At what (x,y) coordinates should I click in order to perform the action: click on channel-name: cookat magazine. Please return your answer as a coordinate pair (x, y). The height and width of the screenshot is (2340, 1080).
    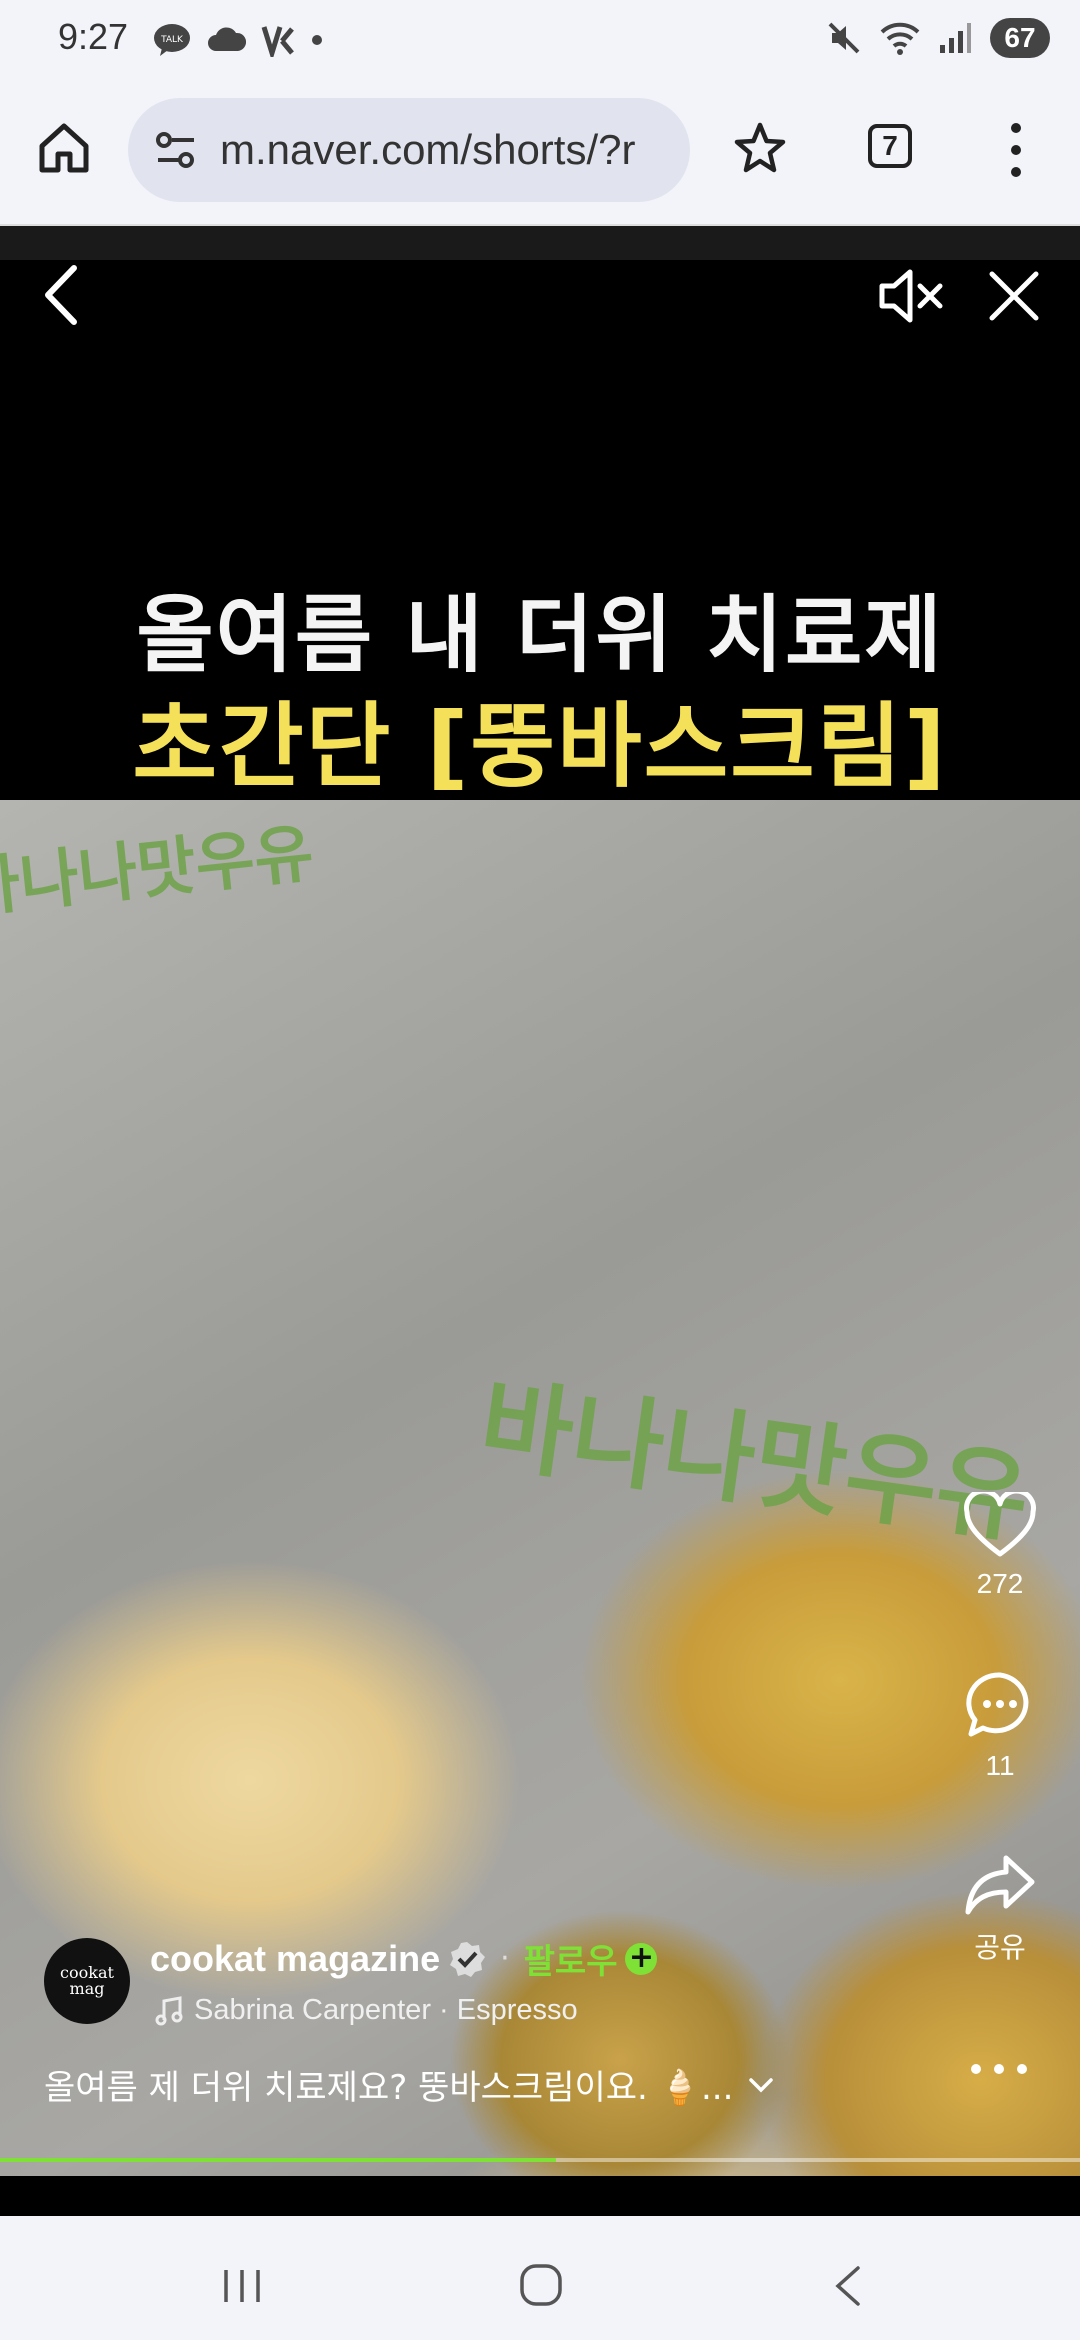
    Looking at the image, I should click on (295, 1959).